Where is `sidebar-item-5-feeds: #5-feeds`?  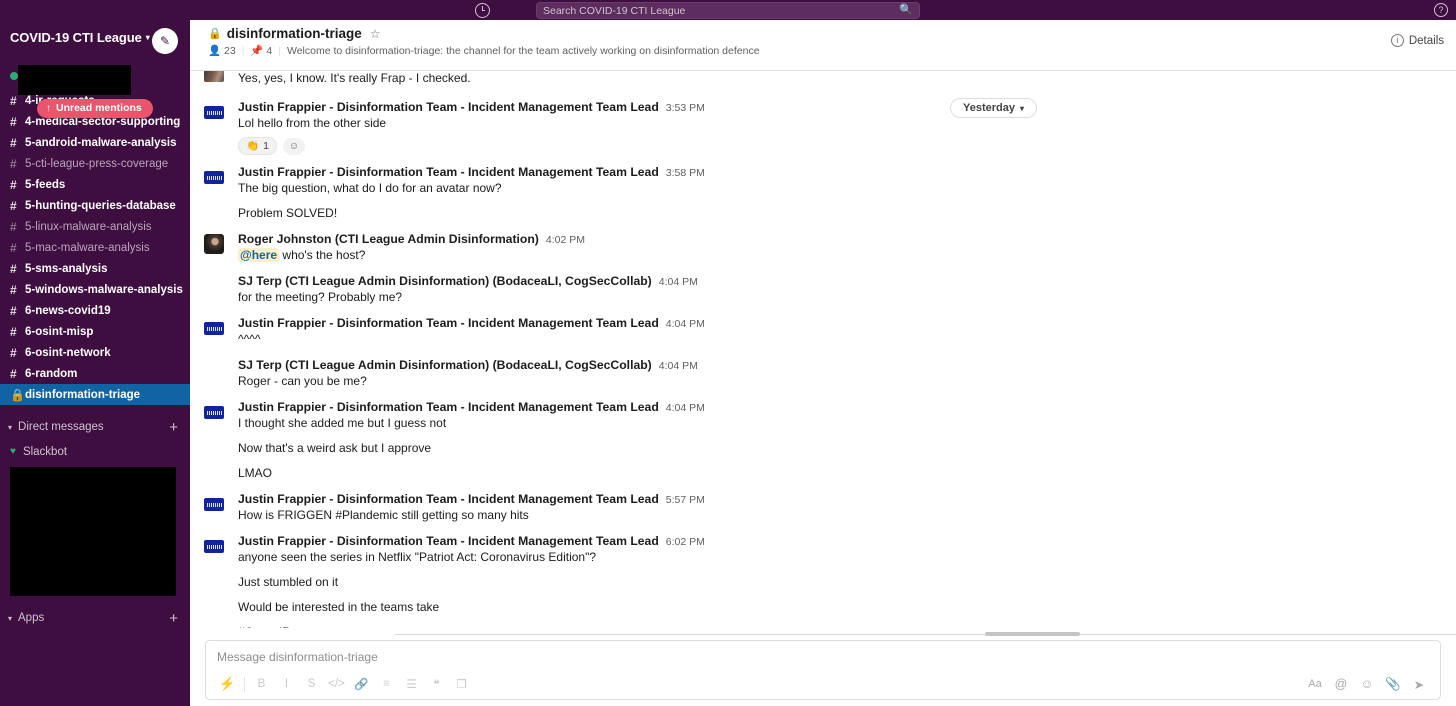 sidebar-item-5-feeds: #5-feeds is located at coordinates (95, 184).